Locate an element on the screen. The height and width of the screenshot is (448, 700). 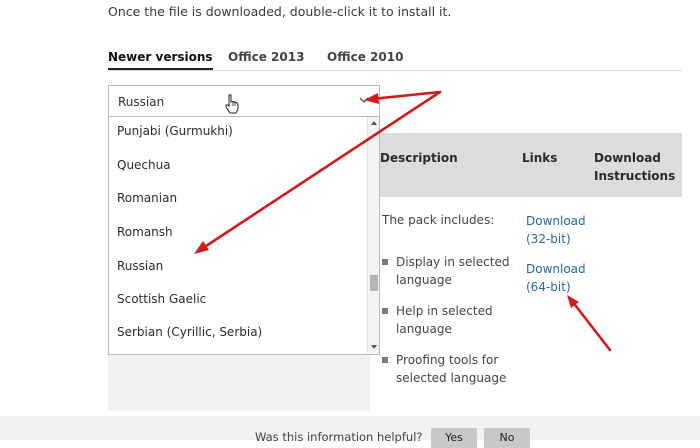
feedback-bar: Was this information helpful? Yes No is located at coordinates (350, 432).